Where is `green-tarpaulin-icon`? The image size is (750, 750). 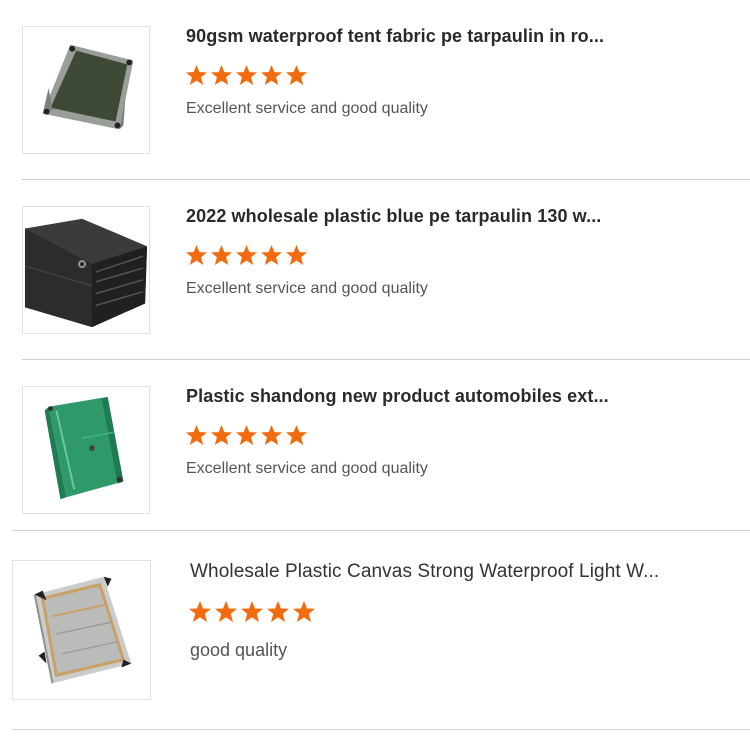 green-tarpaulin-icon is located at coordinates (86, 450).